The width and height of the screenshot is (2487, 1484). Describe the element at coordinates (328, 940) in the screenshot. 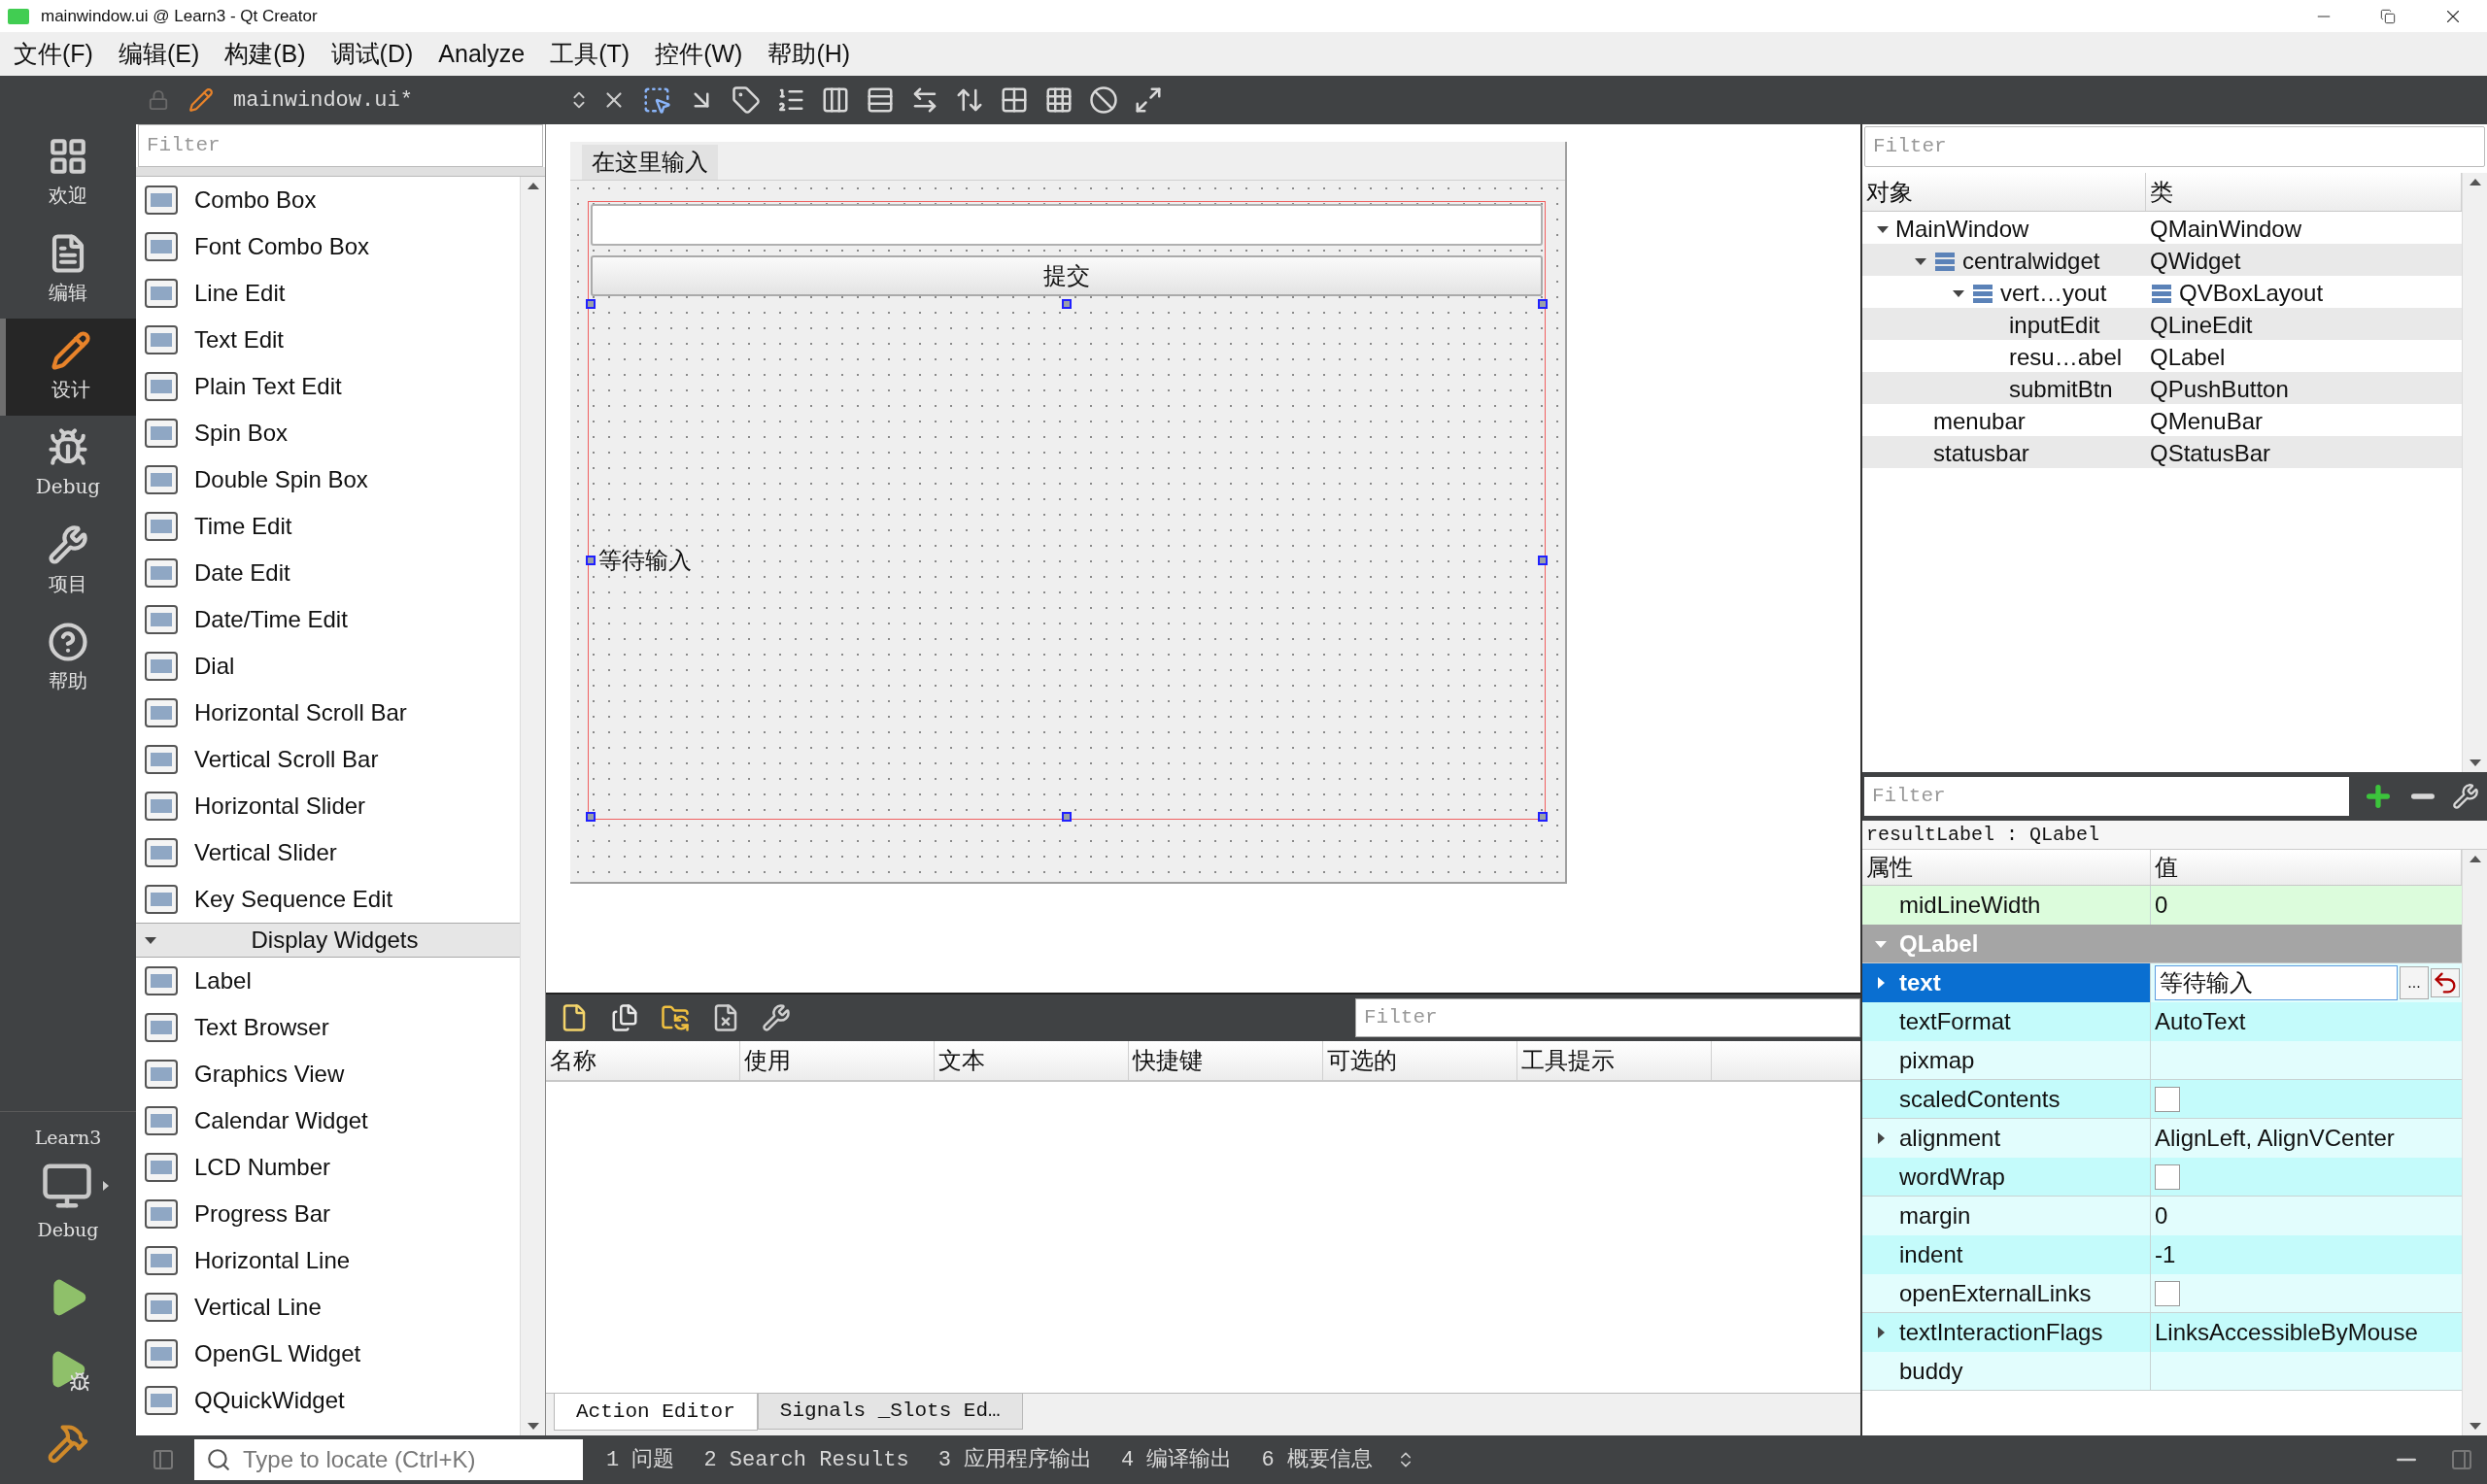

I see `section-header: Display Widgets` at that location.